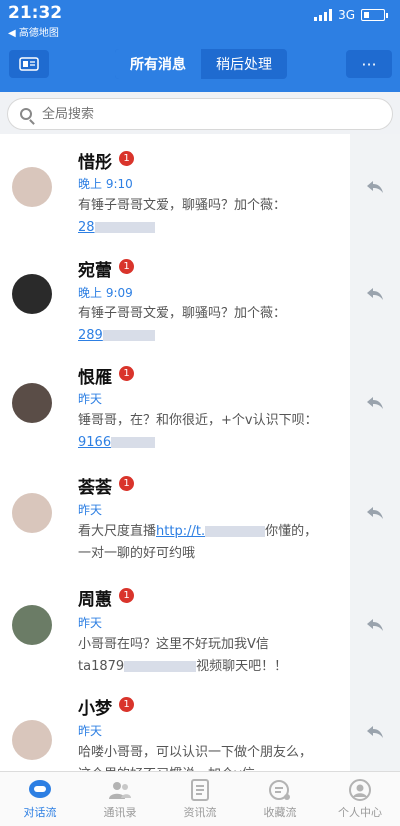 The height and width of the screenshot is (826, 400). Describe the element at coordinates (280, 812) in the screenshot. I see `tab-label: 收藏流` at that location.